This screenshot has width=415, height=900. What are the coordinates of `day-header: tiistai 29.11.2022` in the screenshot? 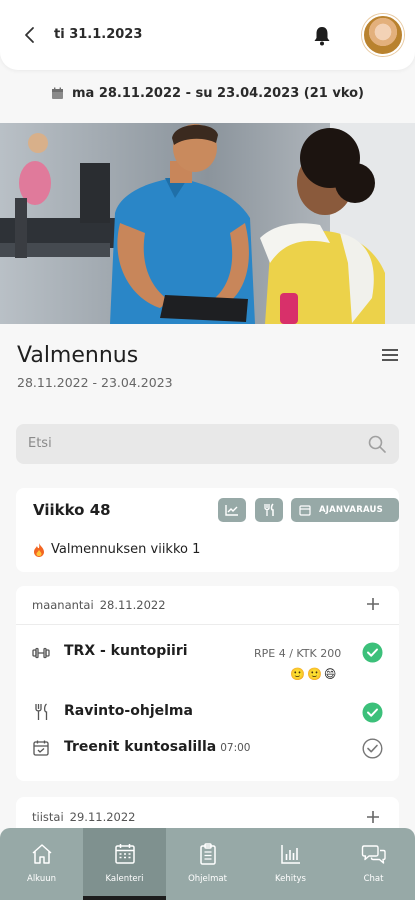 It's located at (84, 817).